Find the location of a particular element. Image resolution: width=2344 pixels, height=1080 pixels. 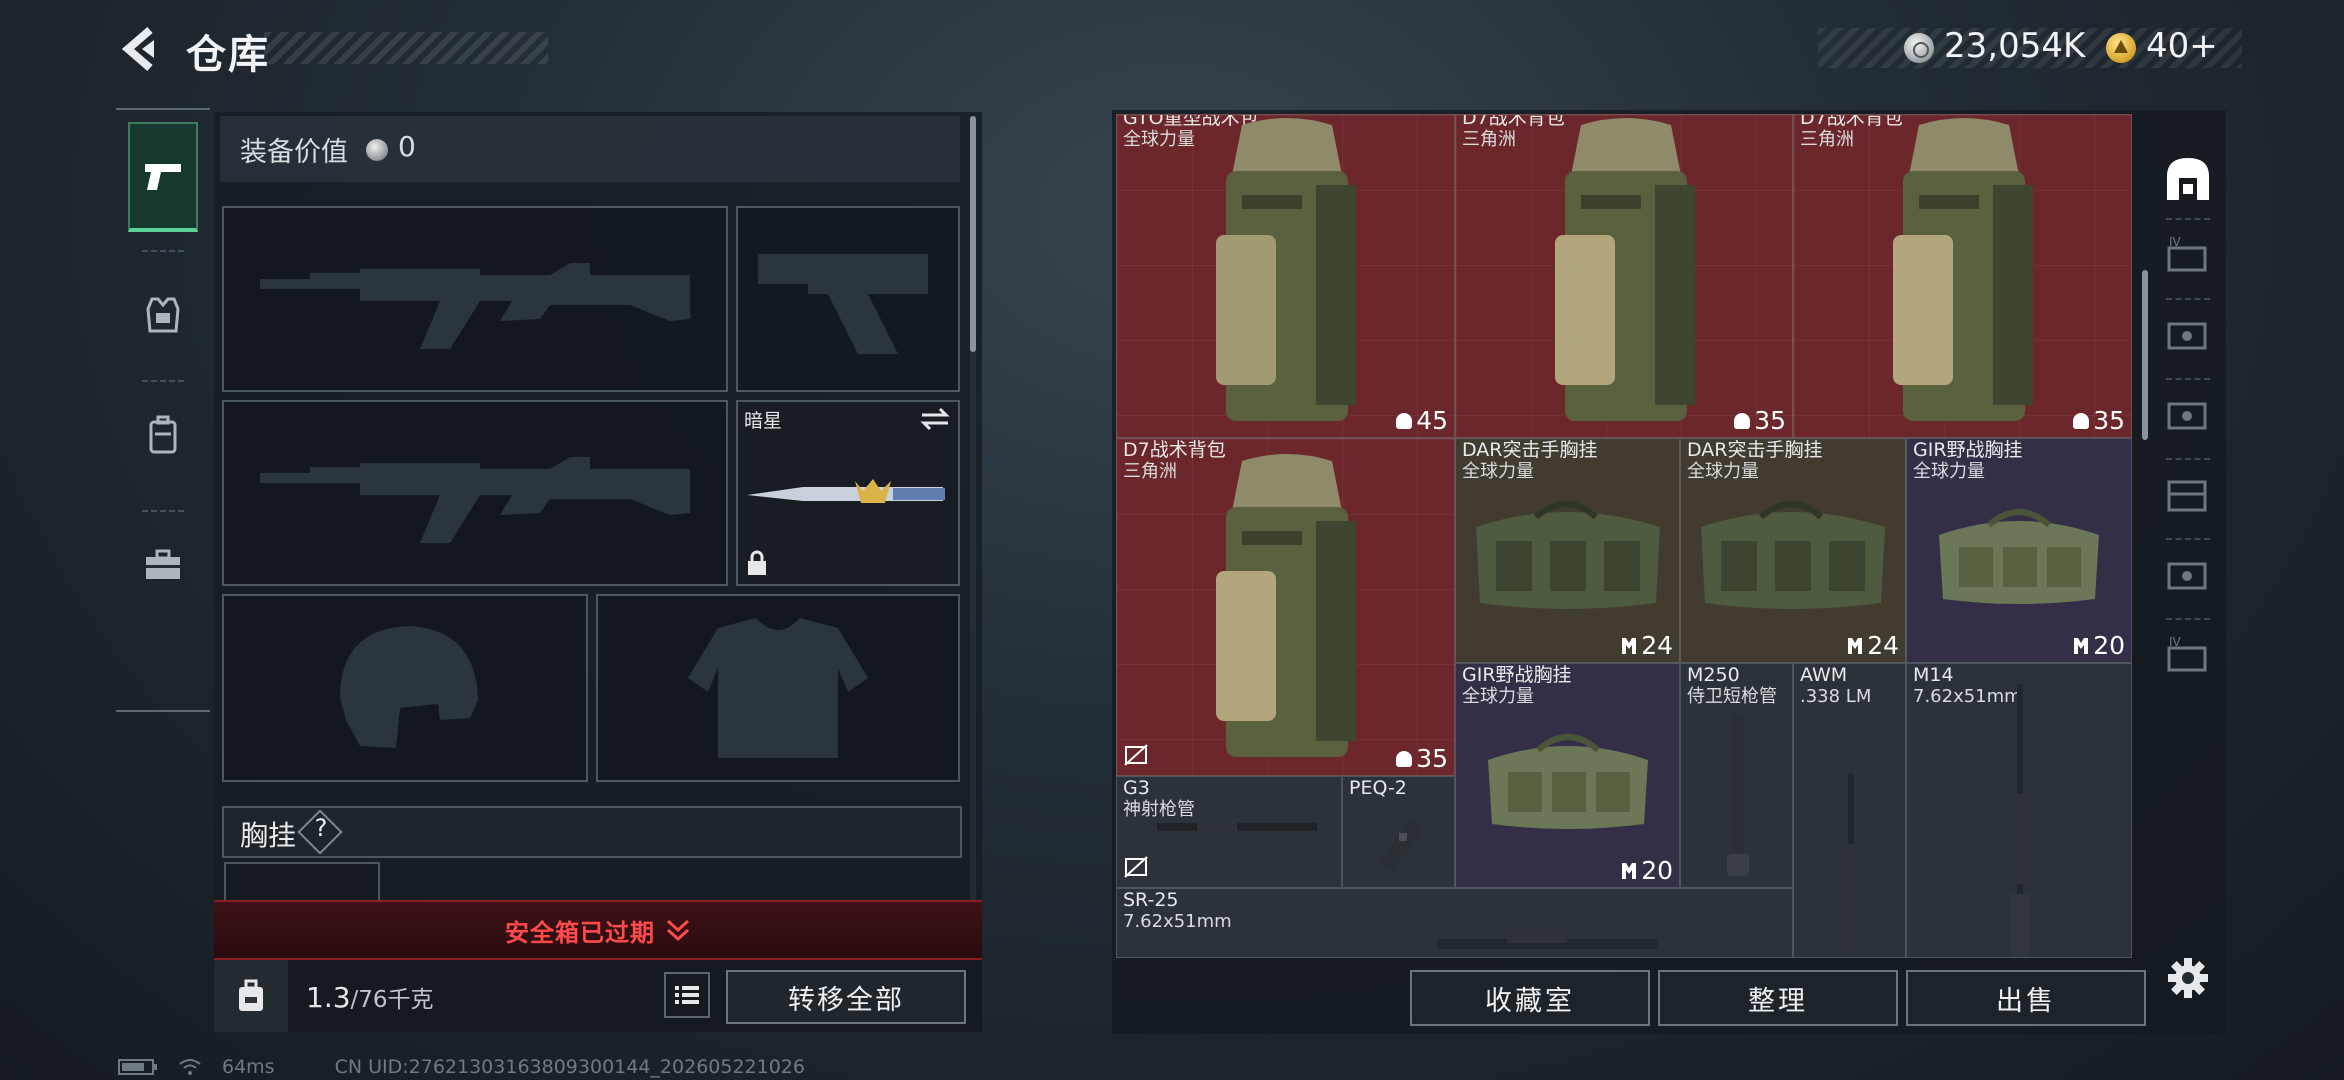

settings-button is located at coordinates (2188, 978).